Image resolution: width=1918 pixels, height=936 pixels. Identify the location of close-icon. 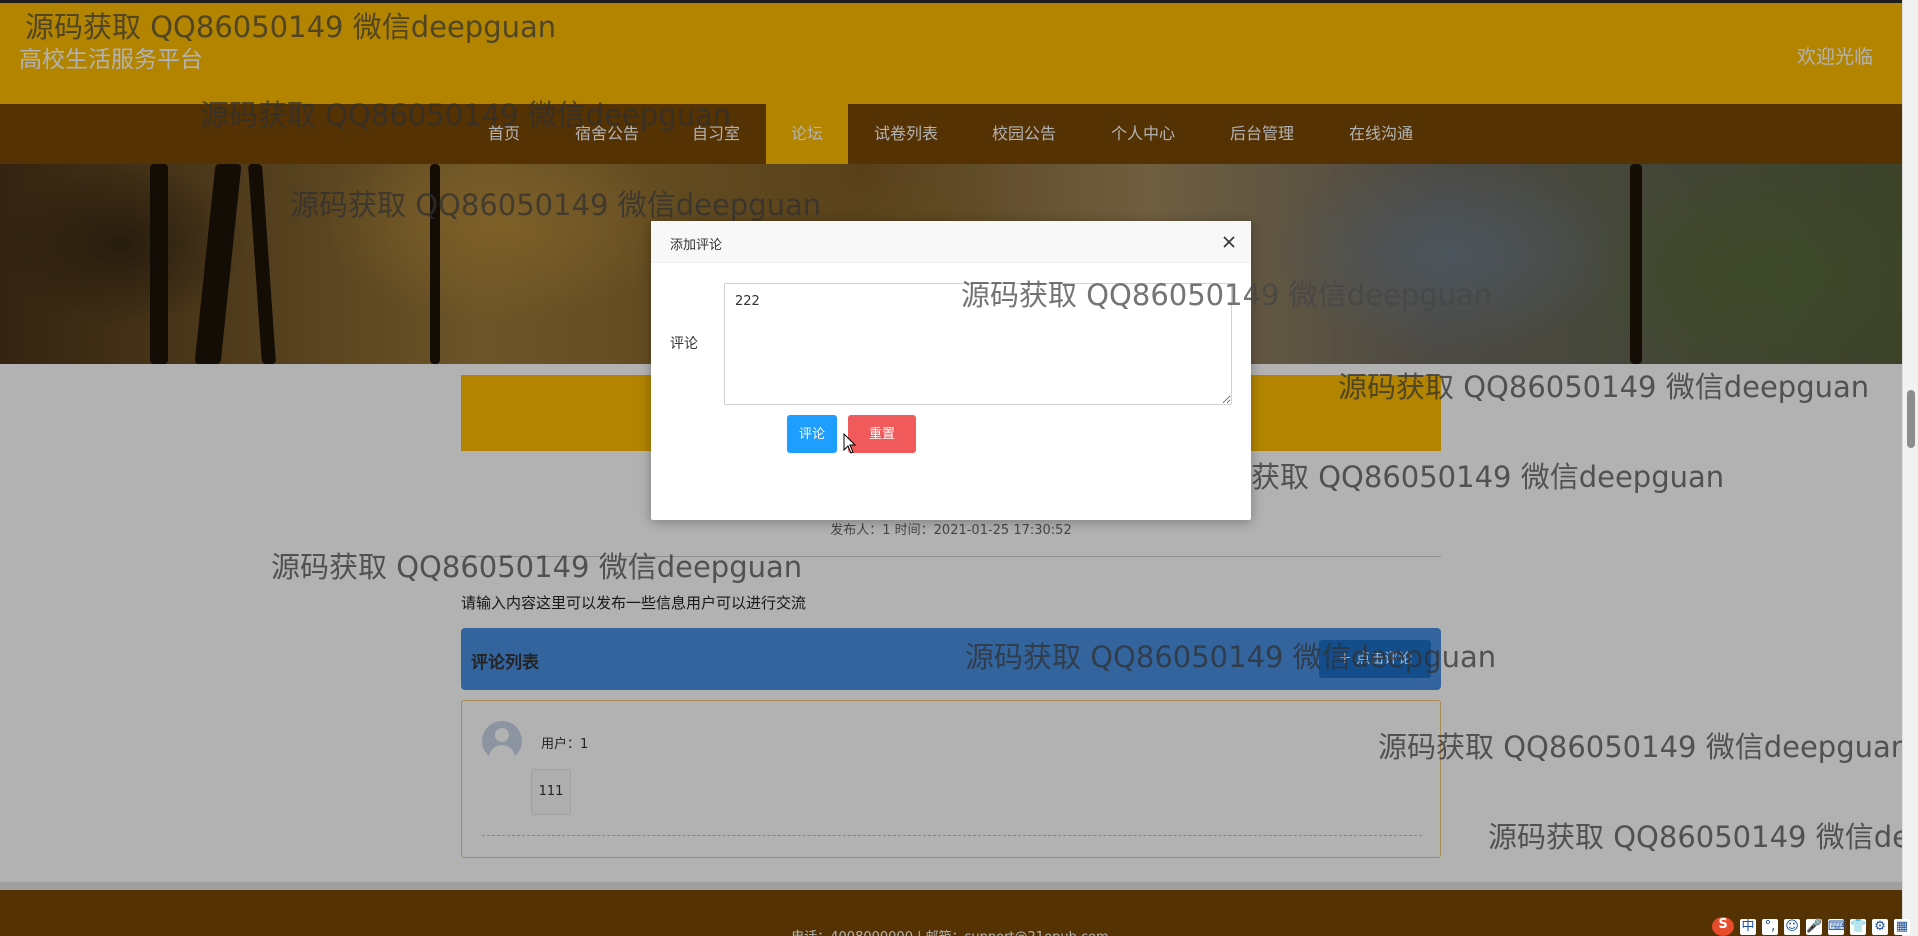
(1229, 242).